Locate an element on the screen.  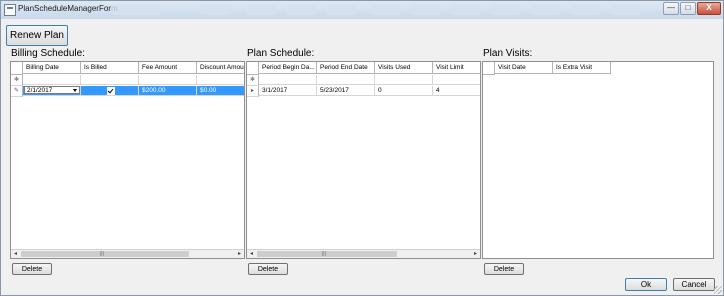
is-billed-checkbox is located at coordinates (111, 91).